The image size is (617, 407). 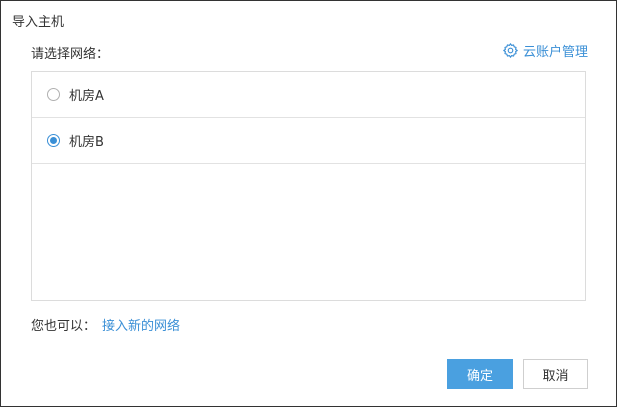 I want to click on network-option-label: 机房A, so click(x=86, y=96).